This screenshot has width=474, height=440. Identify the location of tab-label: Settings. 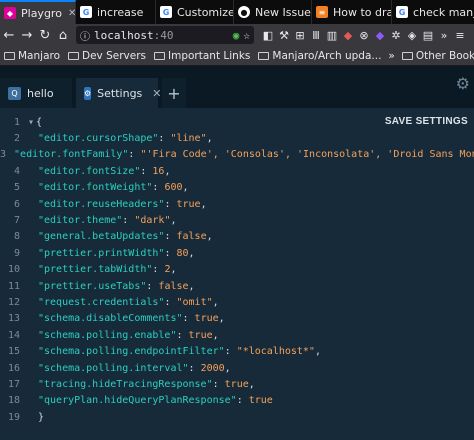
(120, 93).